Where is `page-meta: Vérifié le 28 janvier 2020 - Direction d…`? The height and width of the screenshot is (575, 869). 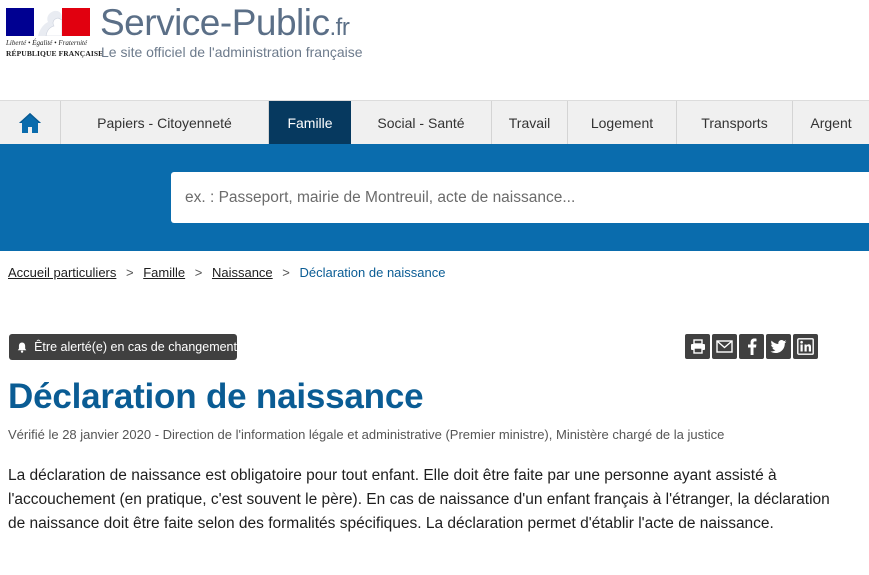 page-meta: Vérifié le 28 janvier 2020 - Direction d… is located at coordinates (366, 434).